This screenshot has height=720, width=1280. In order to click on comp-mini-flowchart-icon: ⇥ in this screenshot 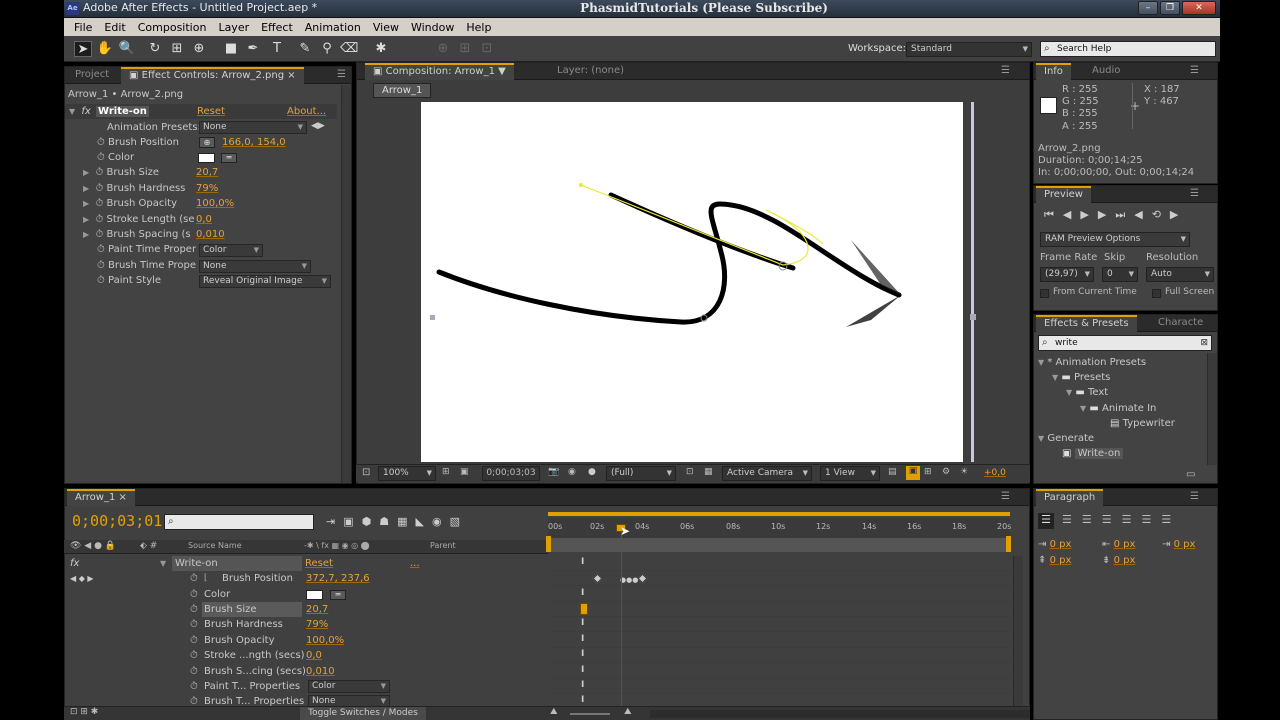, I will do `click(334, 521)`.